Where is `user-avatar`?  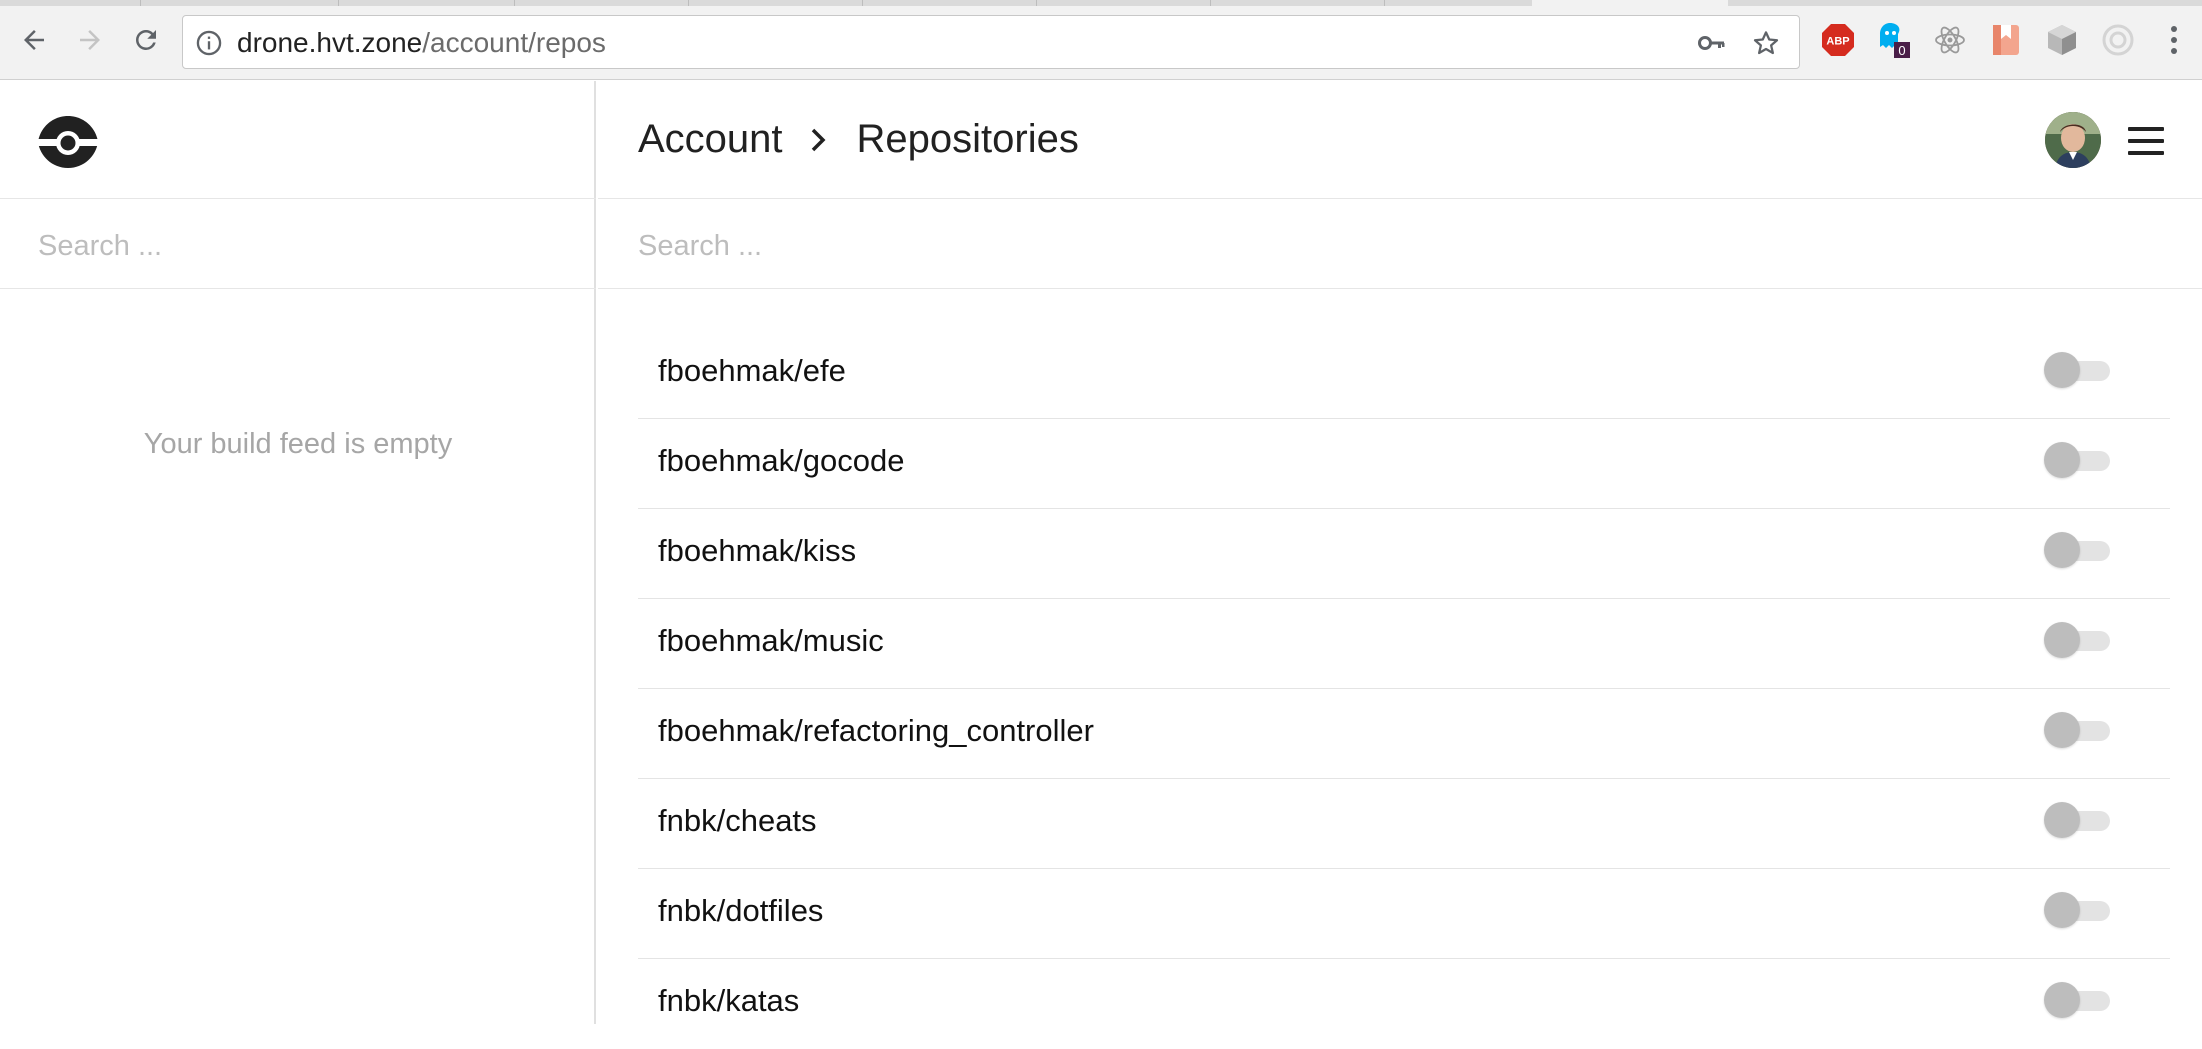
user-avatar is located at coordinates (2073, 140).